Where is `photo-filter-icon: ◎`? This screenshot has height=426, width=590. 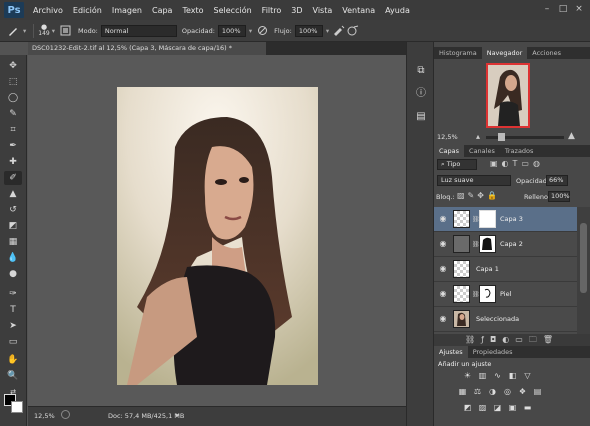
photo-filter-icon: ◎ is located at coordinates (507, 392).